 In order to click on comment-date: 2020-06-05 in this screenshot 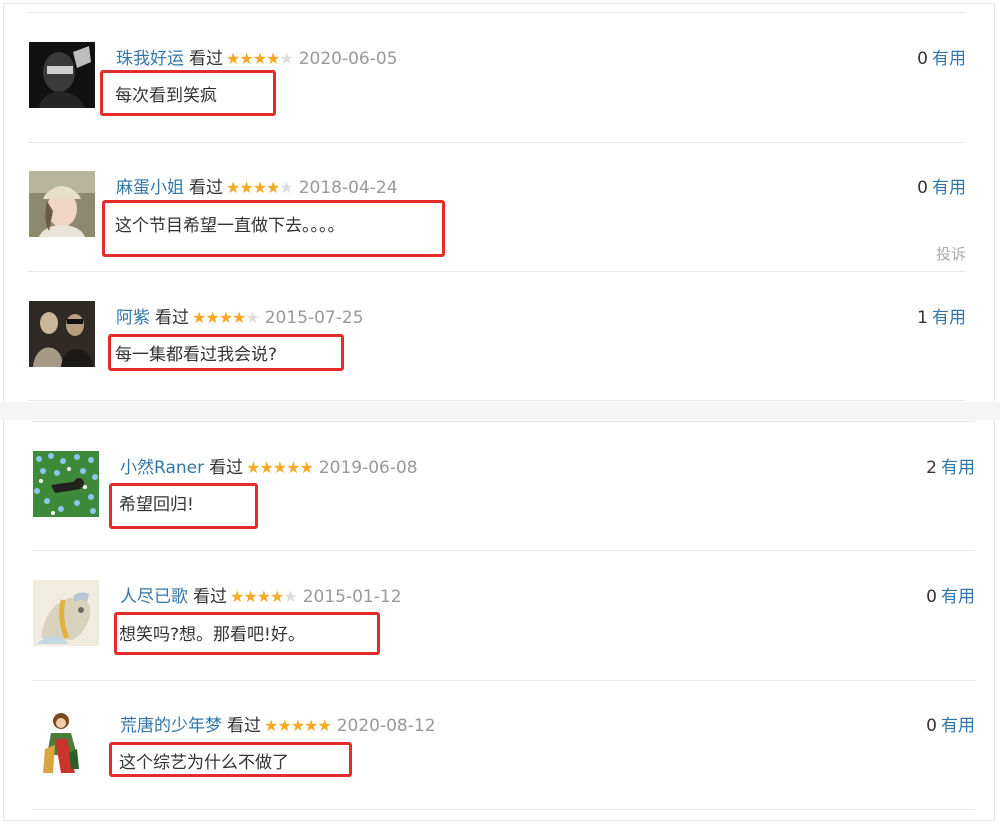, I will do `click(348, 59)`.